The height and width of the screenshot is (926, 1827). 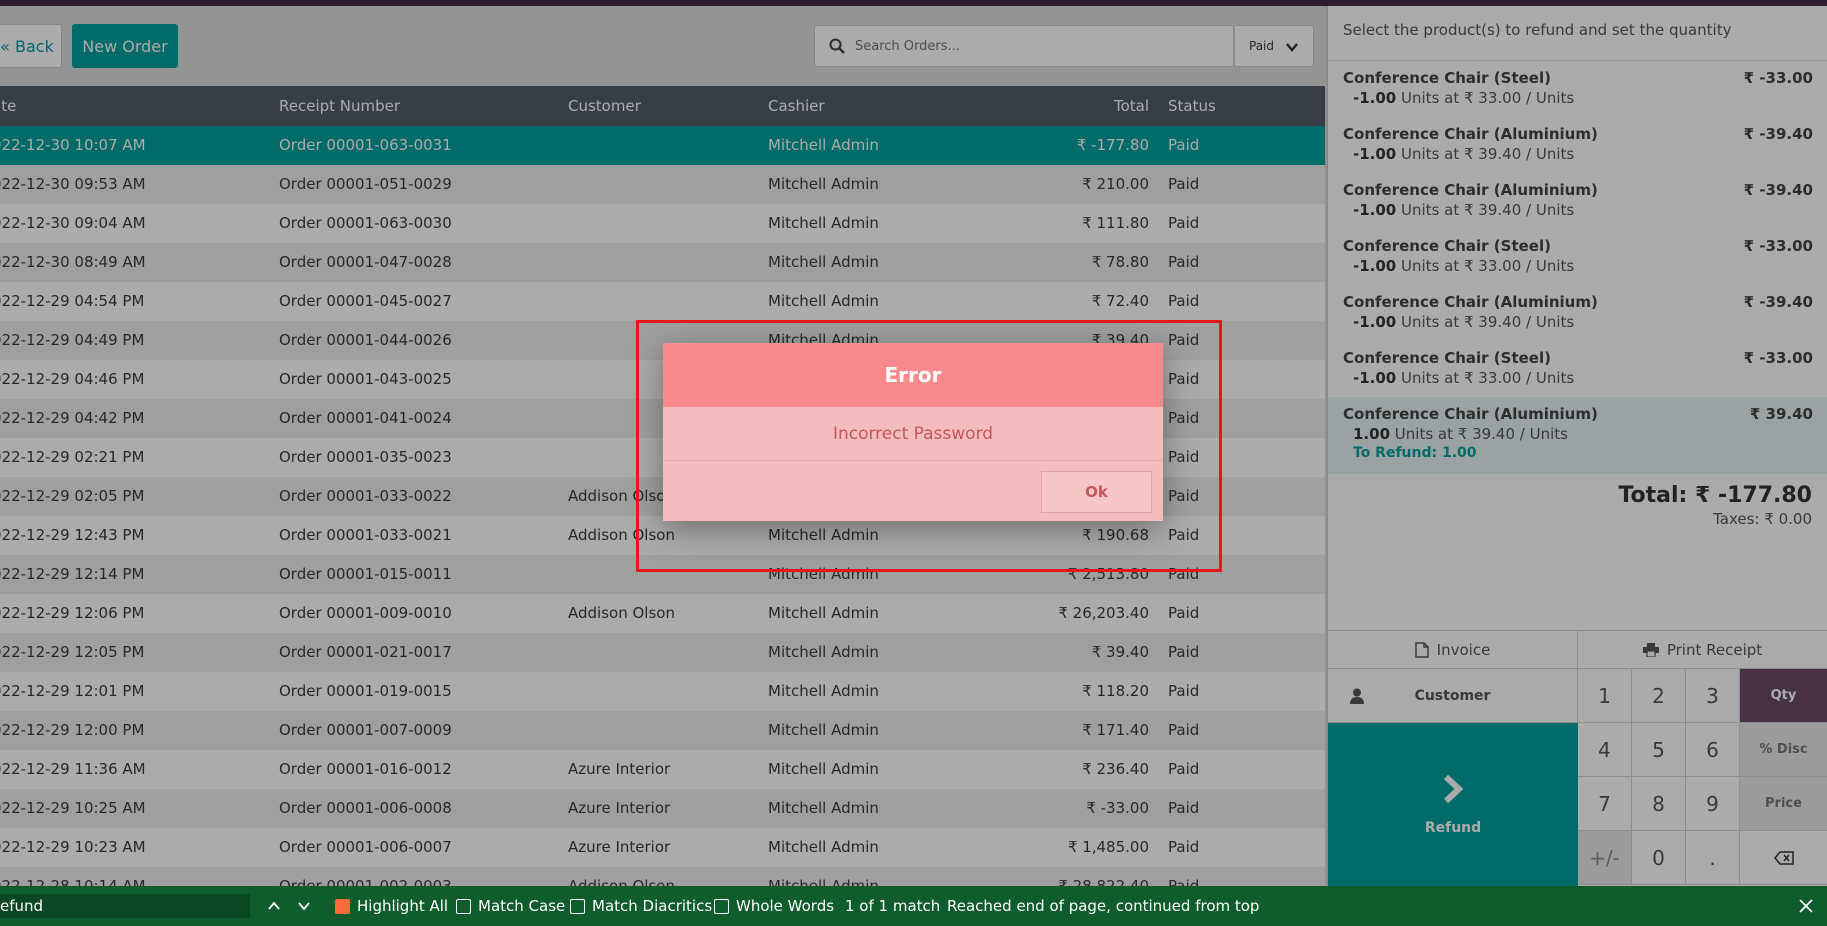 I want to click on highlight-all-toggle: Highlight All, so click(x=391, y=906).